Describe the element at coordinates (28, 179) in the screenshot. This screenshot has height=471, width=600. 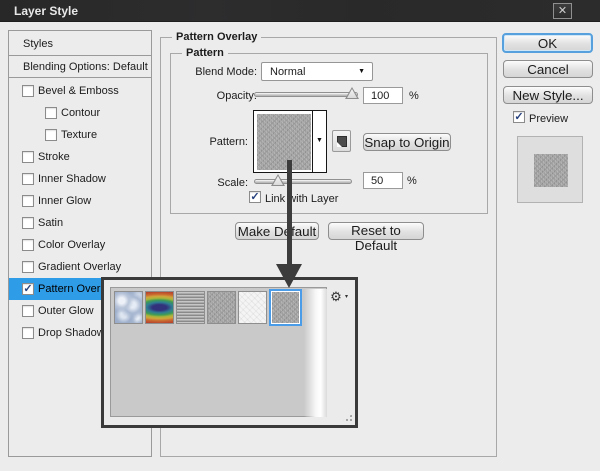
I see `inner-shadow-checkbox` at that location.